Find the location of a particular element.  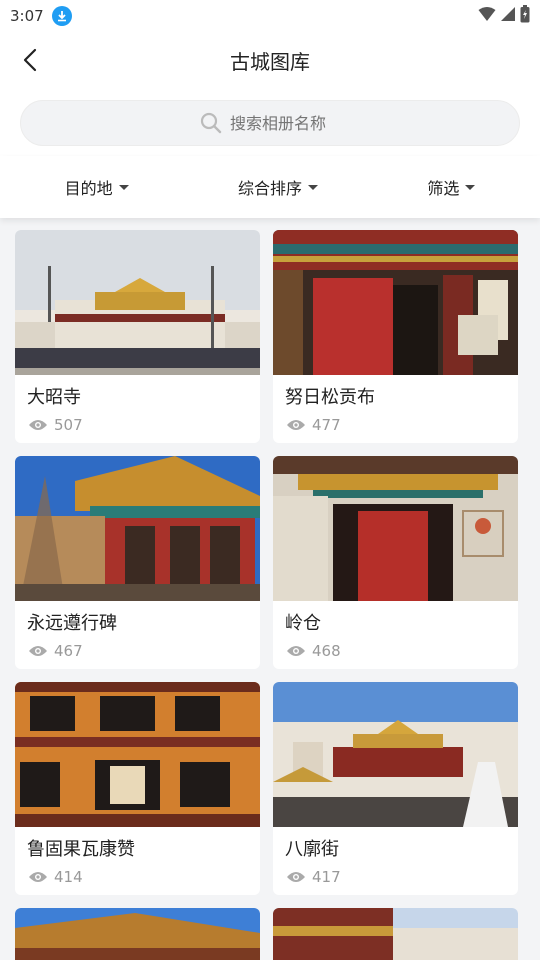

search-bar is located at coordinates (270, 122).